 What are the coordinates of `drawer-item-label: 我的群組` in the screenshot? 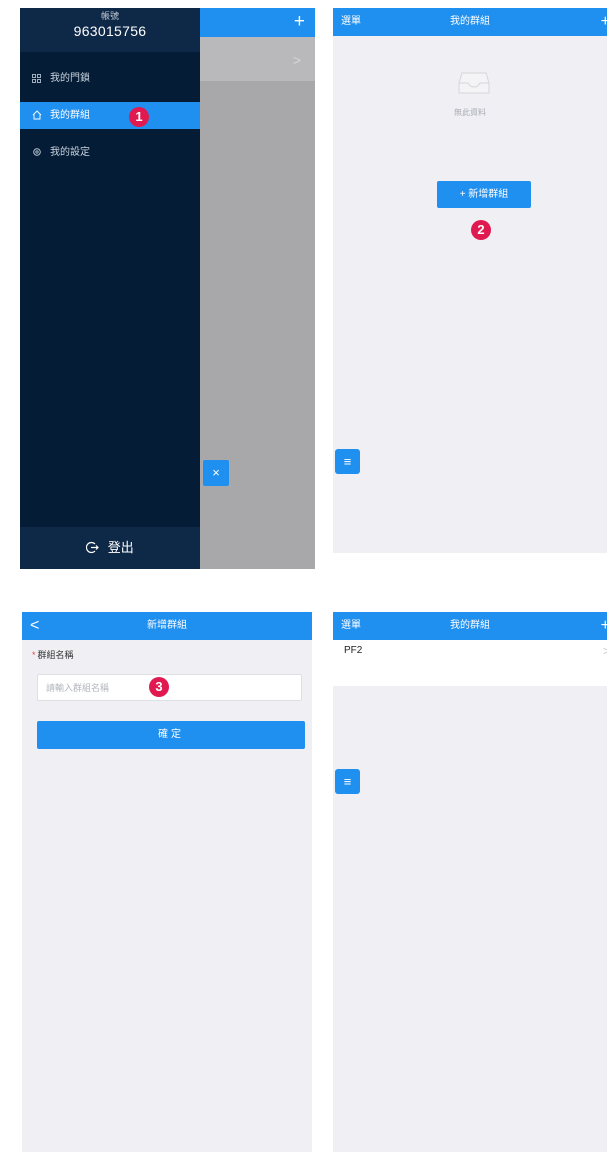 It's located at (70, 115).